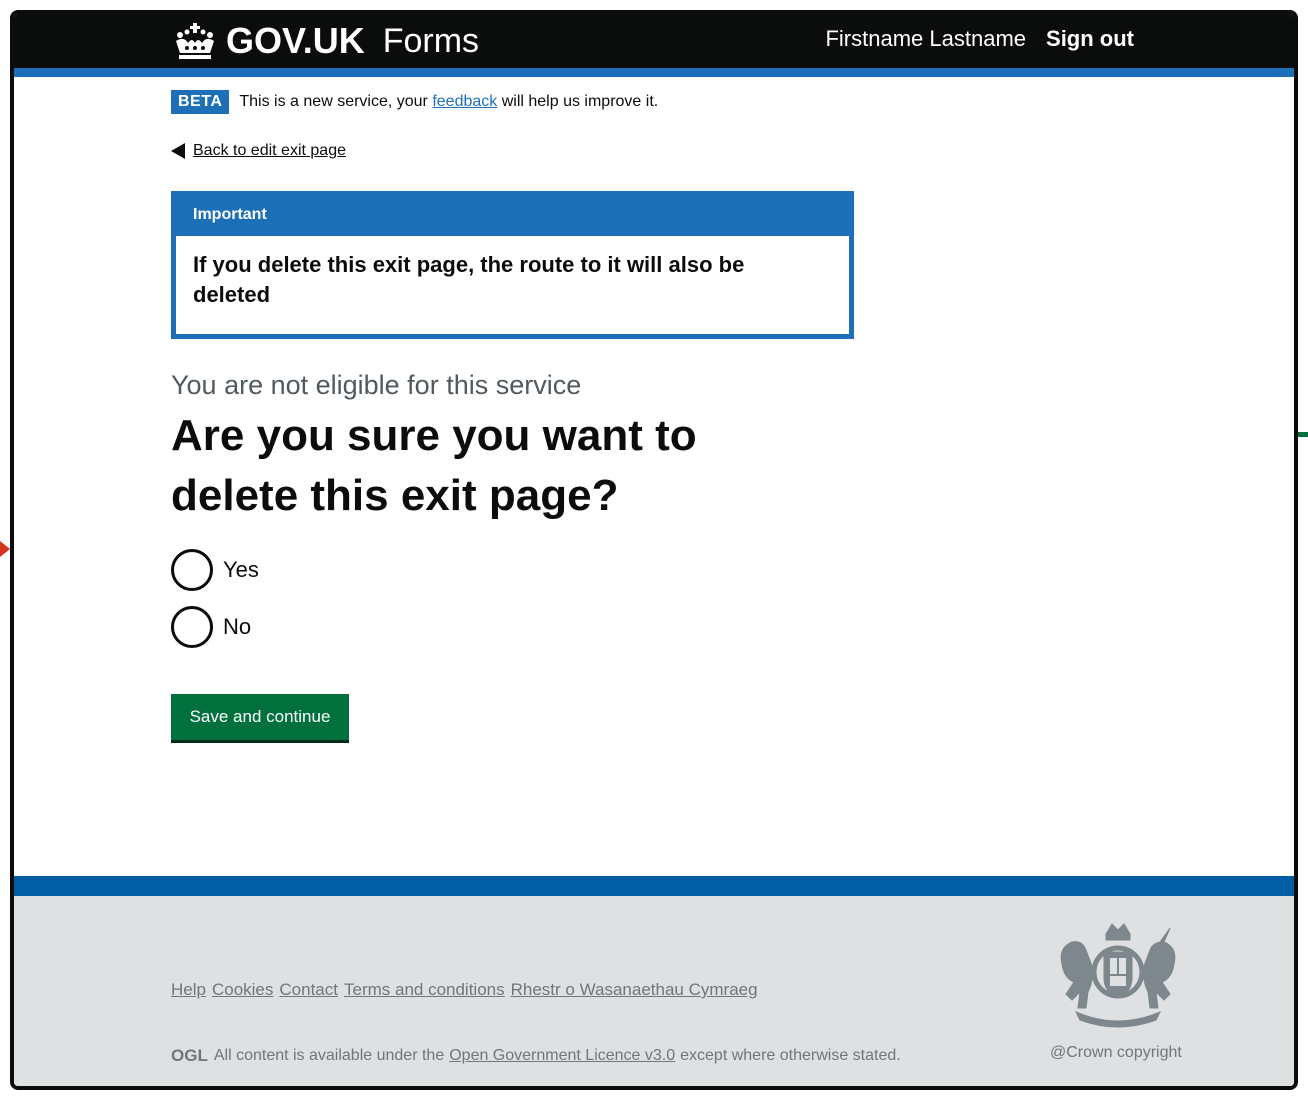 This screenshot has width=1308, height=1101. Describe the element at coordinates (578, 101) in the screenshot. I see `phase-text-after: will help us improve it.` at that location.